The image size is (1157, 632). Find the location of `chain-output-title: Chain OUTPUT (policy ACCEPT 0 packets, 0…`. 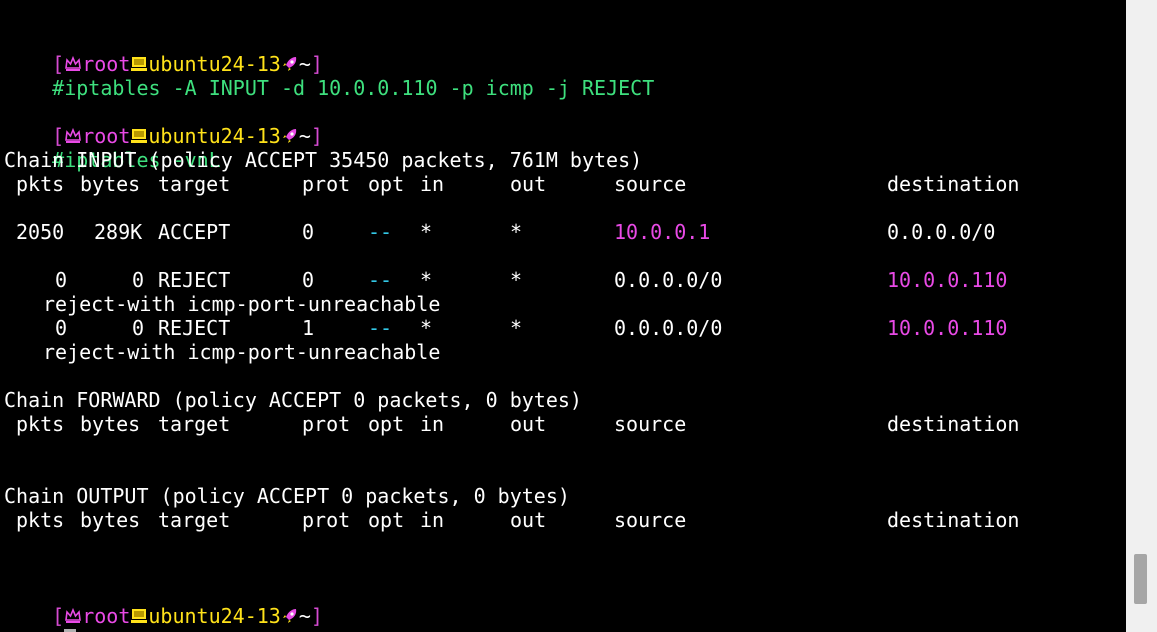

chain-output-title: Chain OUTPUT (policy ACCEPT 0 packets, 0… is located at coordinates (287, 496).